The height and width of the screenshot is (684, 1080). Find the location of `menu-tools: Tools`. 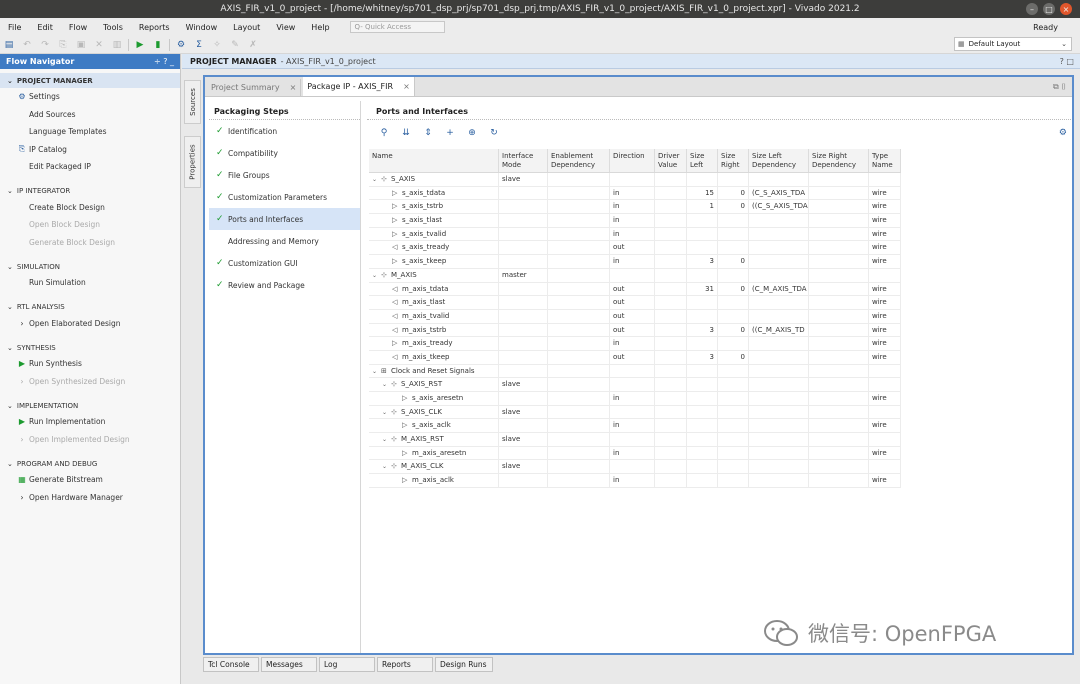

menu-tools: Tools is located at coordinates (113, 27).